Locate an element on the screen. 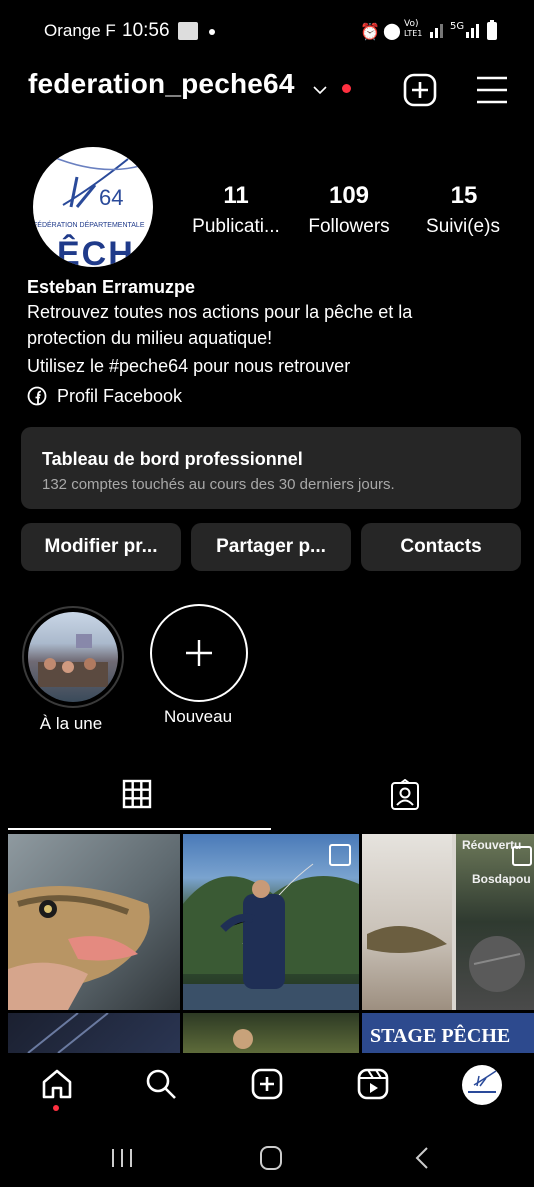 The width and height of the screenshot is (534, 1187). plus-icon is located at coordinates (199, 653).